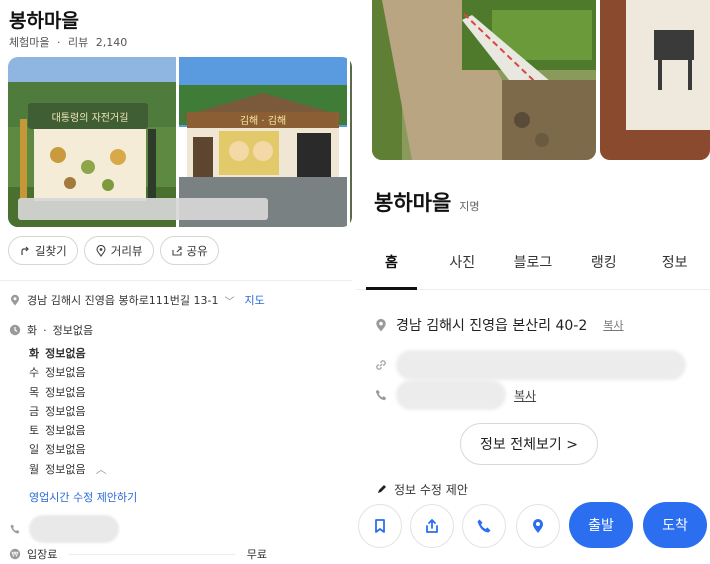 Image resolution: width=710 pixels, height=564 pixels. I want to click on redacted-phone, so click(74, 529).